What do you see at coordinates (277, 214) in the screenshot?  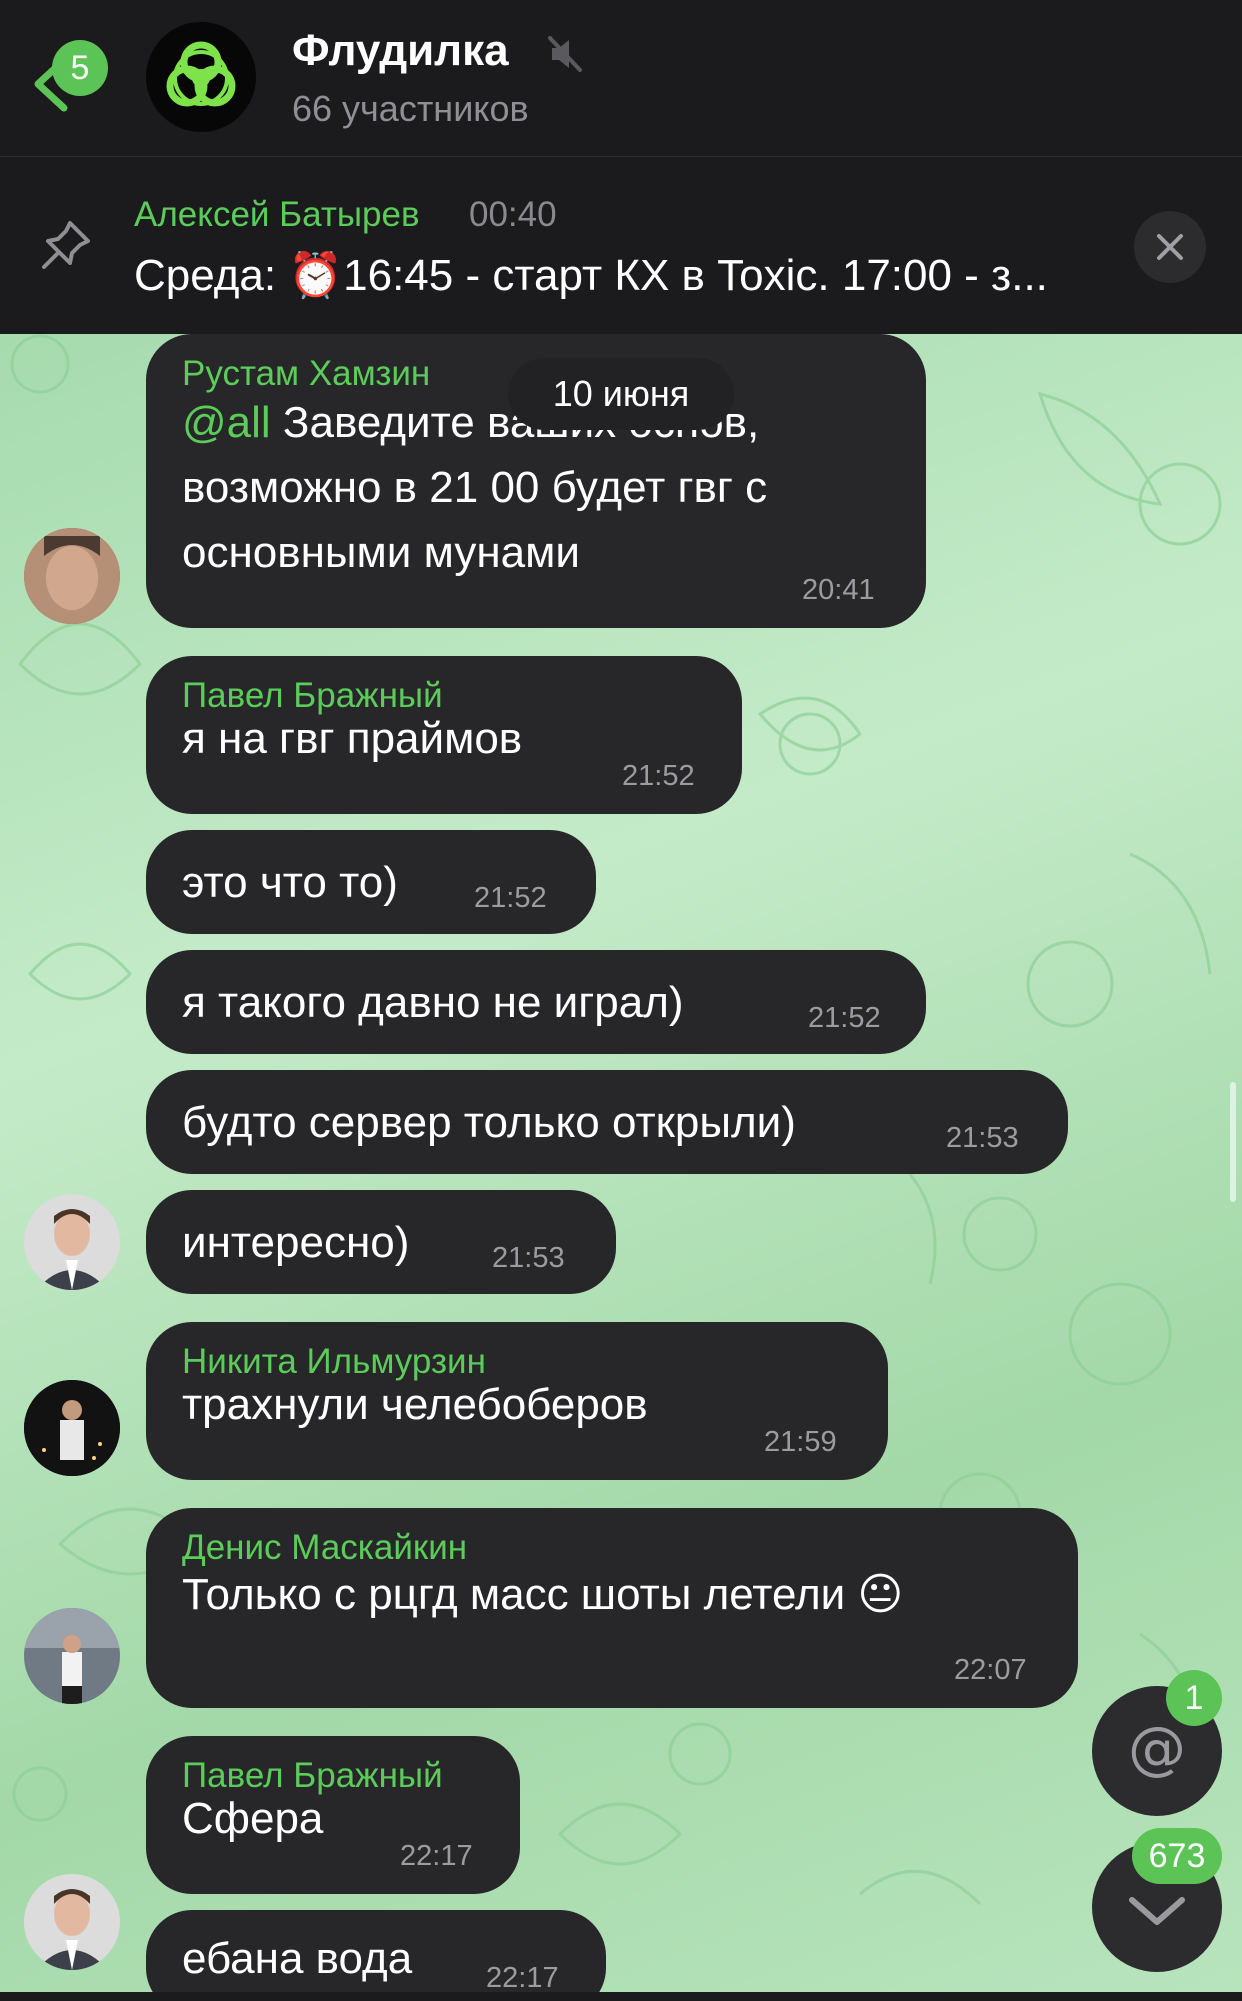 I see `pinned-author: Алексей Батырев` at bounding box center [277, 214].